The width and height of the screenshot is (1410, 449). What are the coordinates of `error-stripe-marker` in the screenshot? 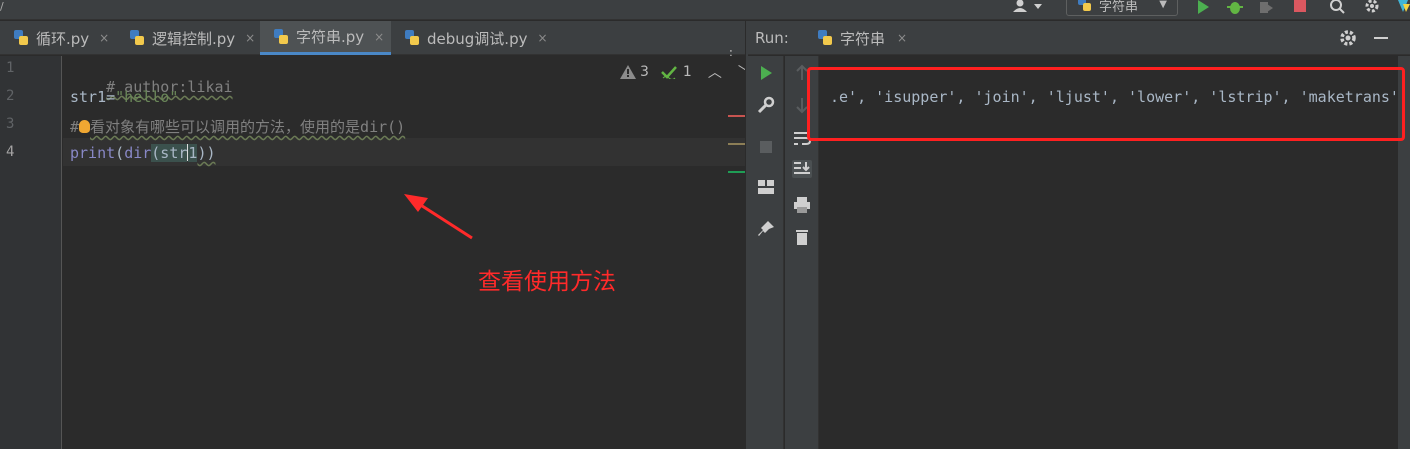 It's located at (736, 116).